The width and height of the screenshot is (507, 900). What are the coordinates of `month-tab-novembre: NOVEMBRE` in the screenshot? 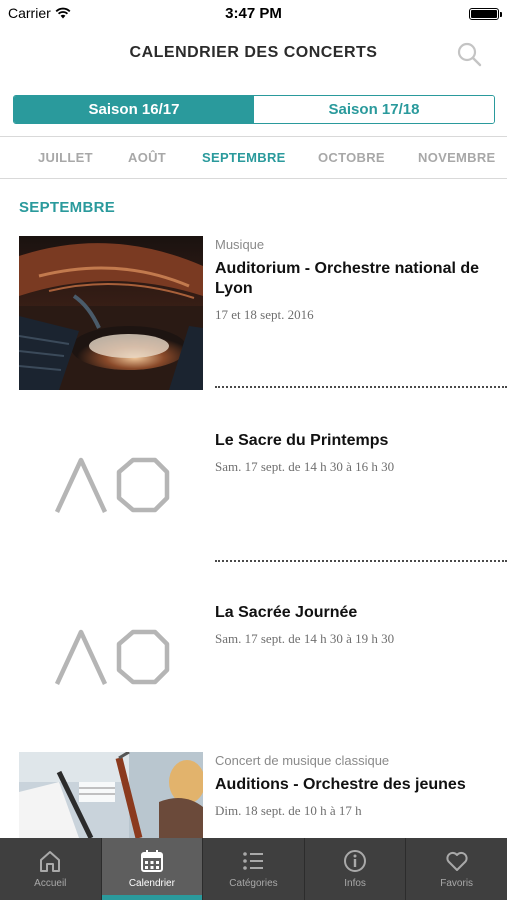 It's located at (457, 157).